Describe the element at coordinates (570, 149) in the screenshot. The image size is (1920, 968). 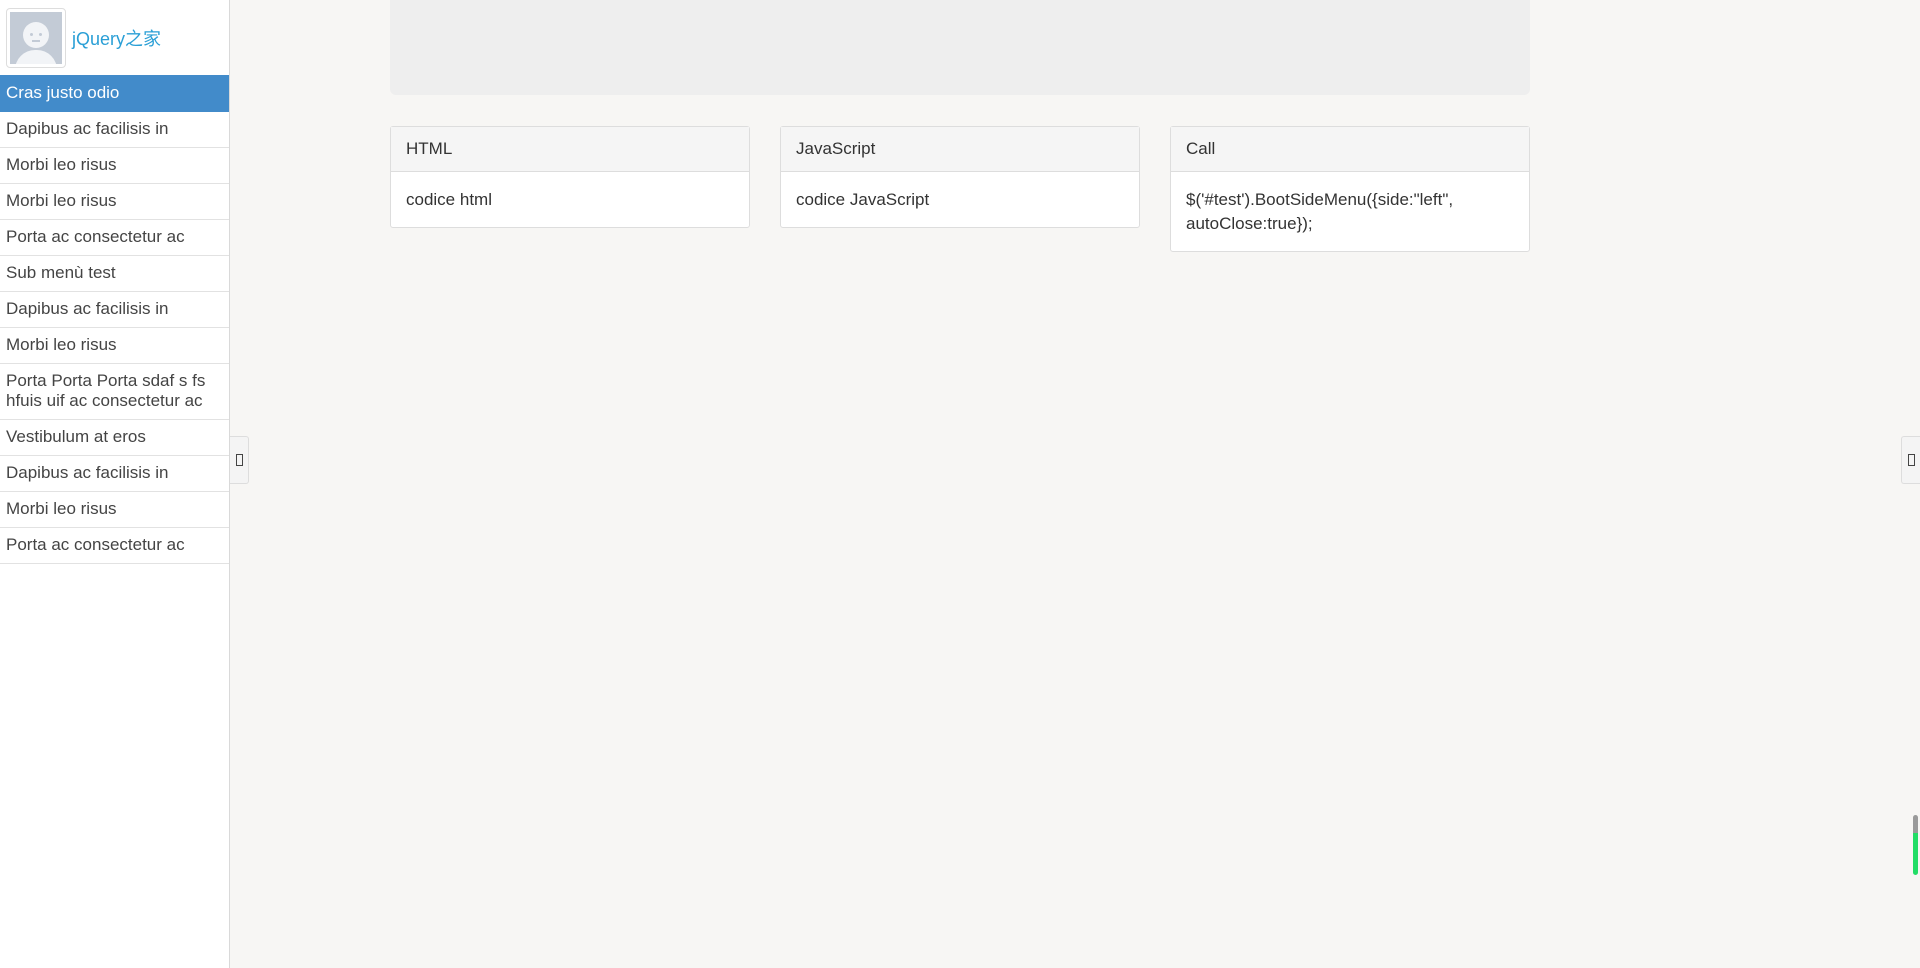
I see `panel-title: HTML` at that location.